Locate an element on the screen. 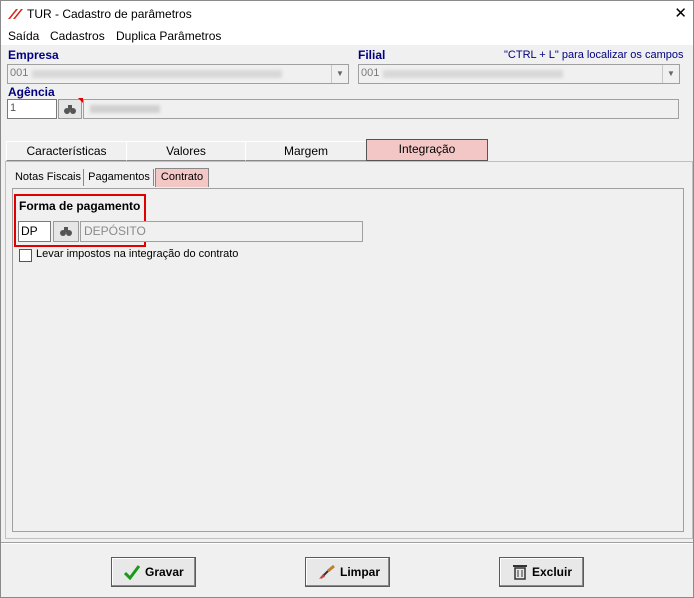  gravar-button: Gravar is located at coordinates (153, 572).